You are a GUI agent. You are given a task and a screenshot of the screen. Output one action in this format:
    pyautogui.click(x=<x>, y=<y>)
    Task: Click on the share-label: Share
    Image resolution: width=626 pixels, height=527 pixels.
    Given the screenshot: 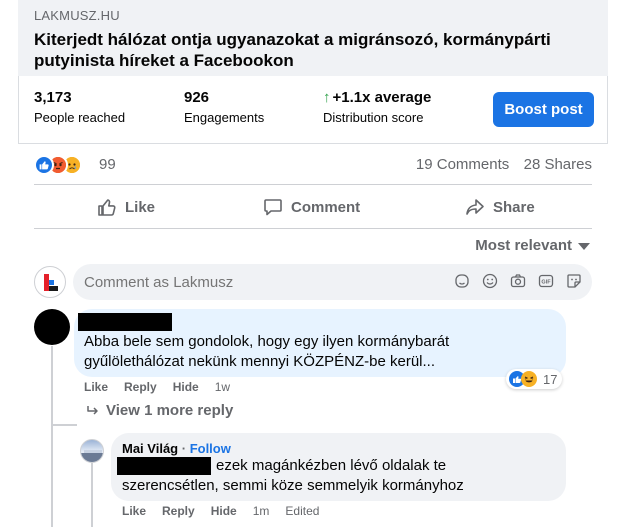 What is the action you would take?
    pyautogui.click(x=514, y=207)
    